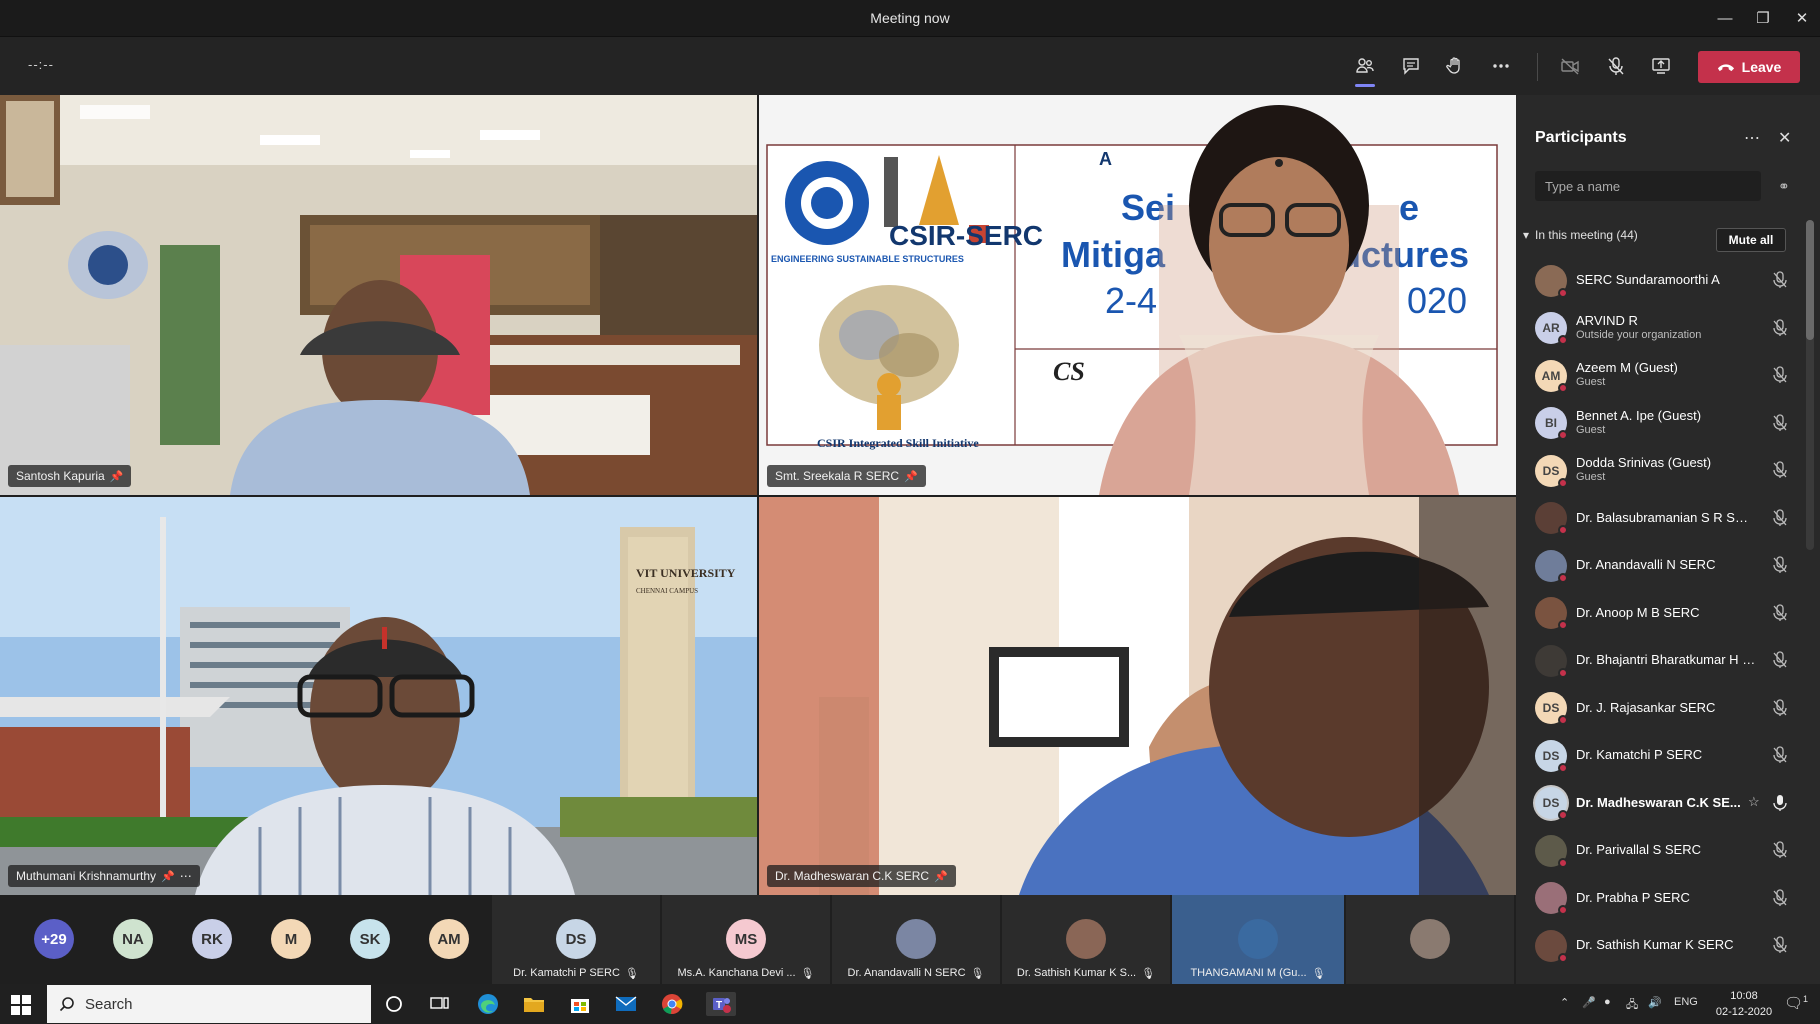 The image size is (1820, 1024). I want to click on avatar, so click(1086, 939).